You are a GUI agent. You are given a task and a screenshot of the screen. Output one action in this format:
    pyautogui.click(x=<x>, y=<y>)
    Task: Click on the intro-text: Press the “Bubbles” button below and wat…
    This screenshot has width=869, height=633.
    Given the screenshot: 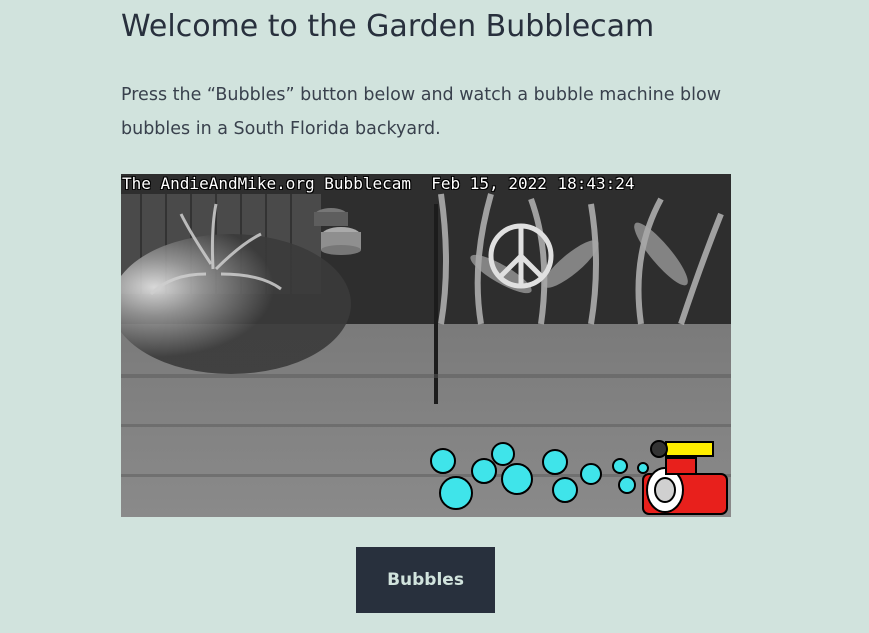 What is the action you would take?
    pyautogui.click(x=421, y=112)
    